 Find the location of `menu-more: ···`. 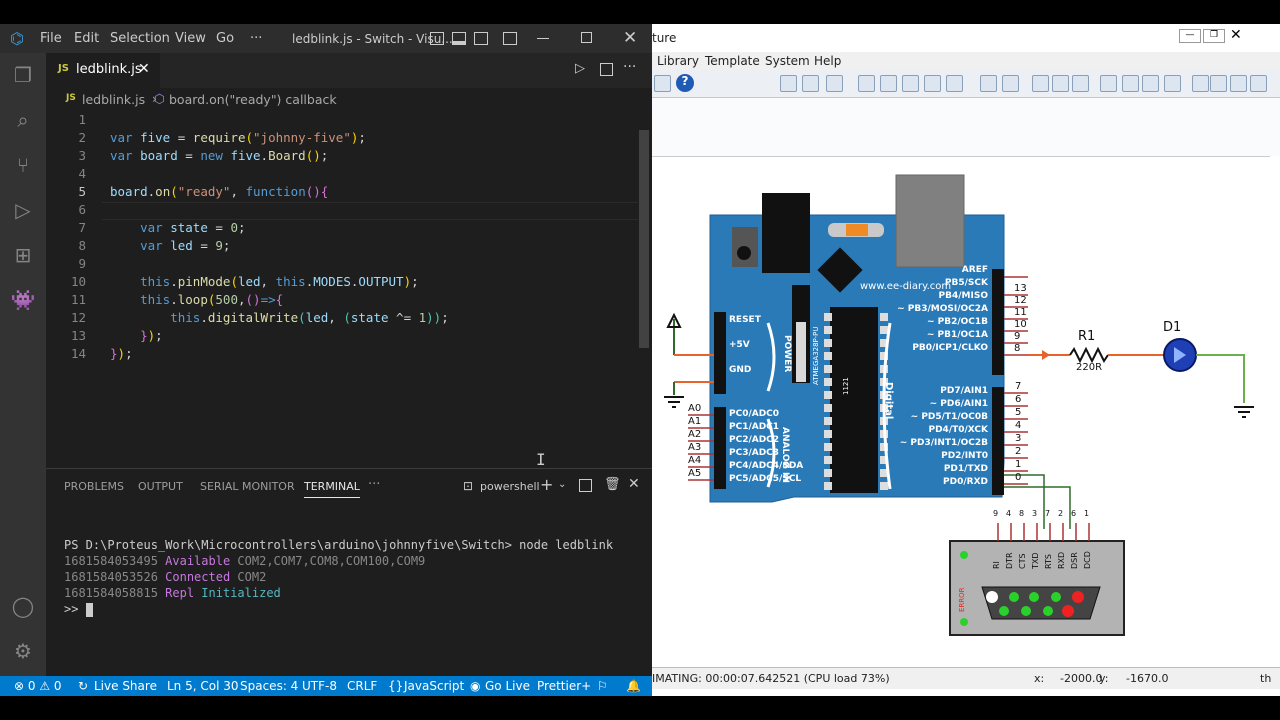

menu-more: ··· is located at coordinates (256, 38).